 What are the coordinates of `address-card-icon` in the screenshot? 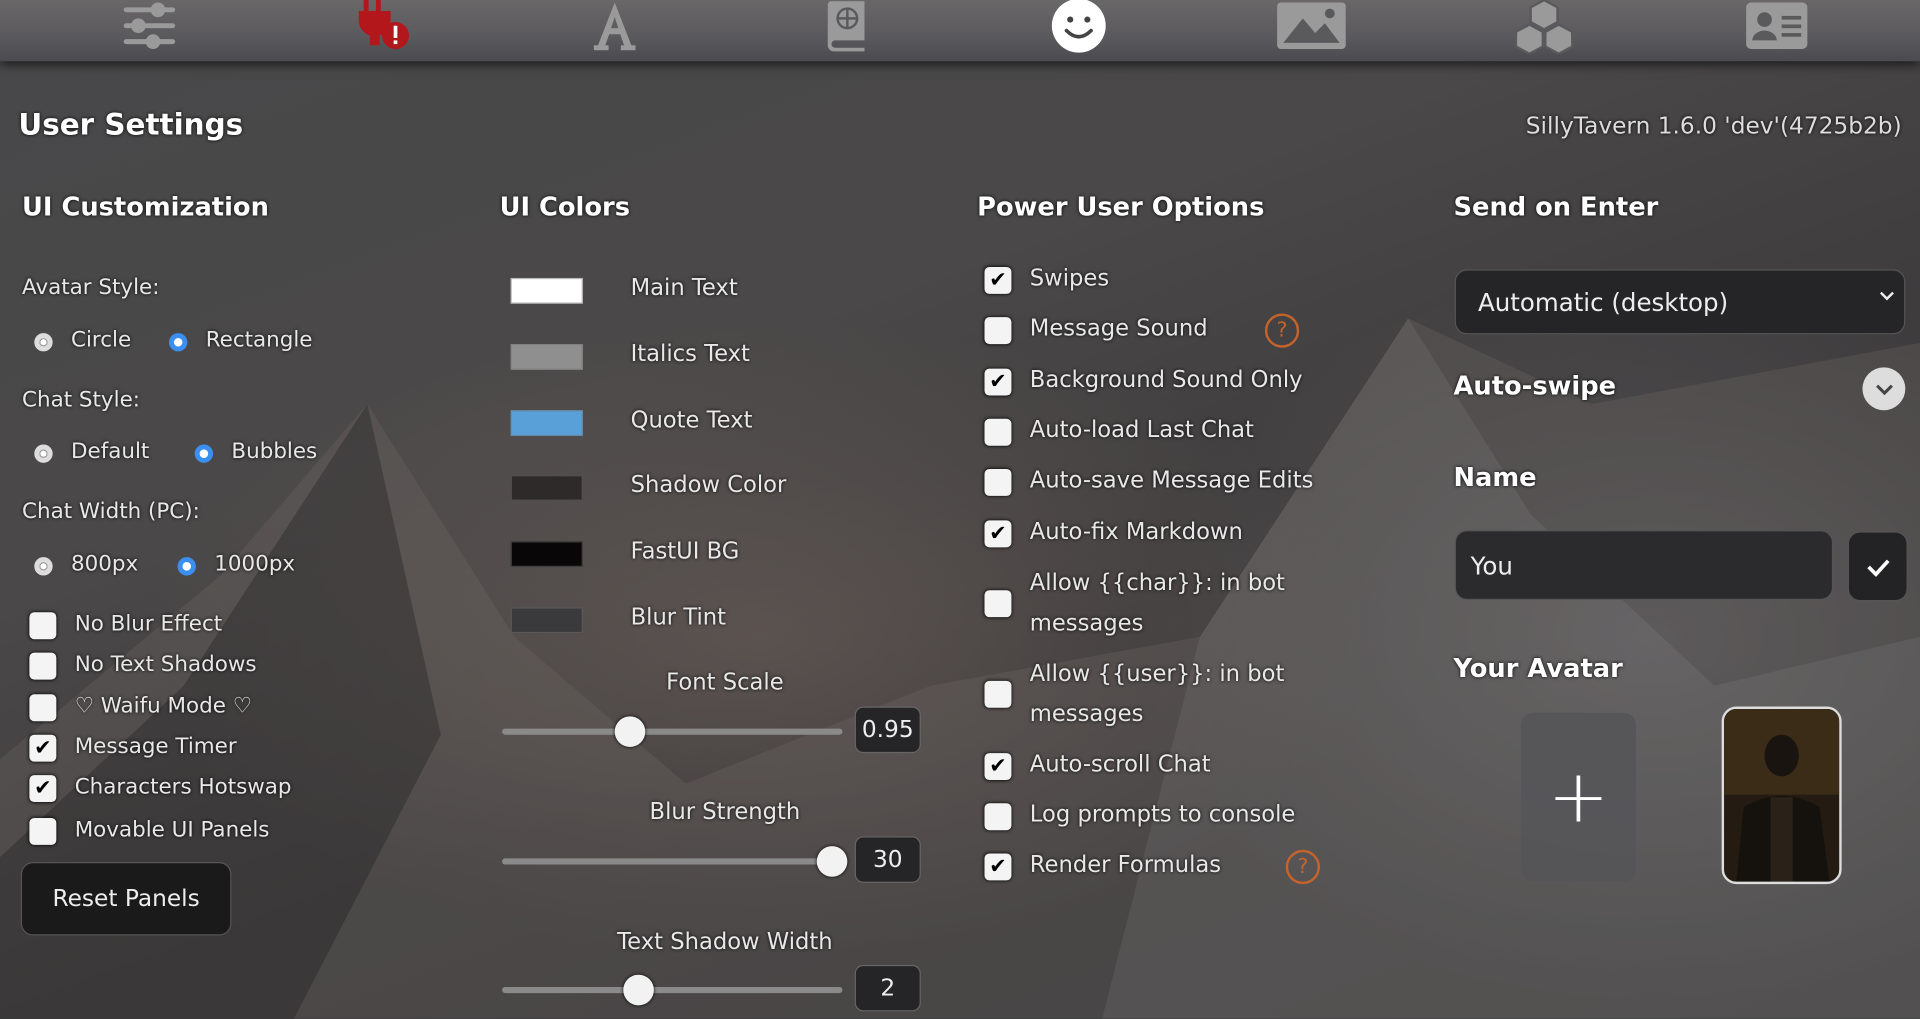 It's located at (1777, 28).